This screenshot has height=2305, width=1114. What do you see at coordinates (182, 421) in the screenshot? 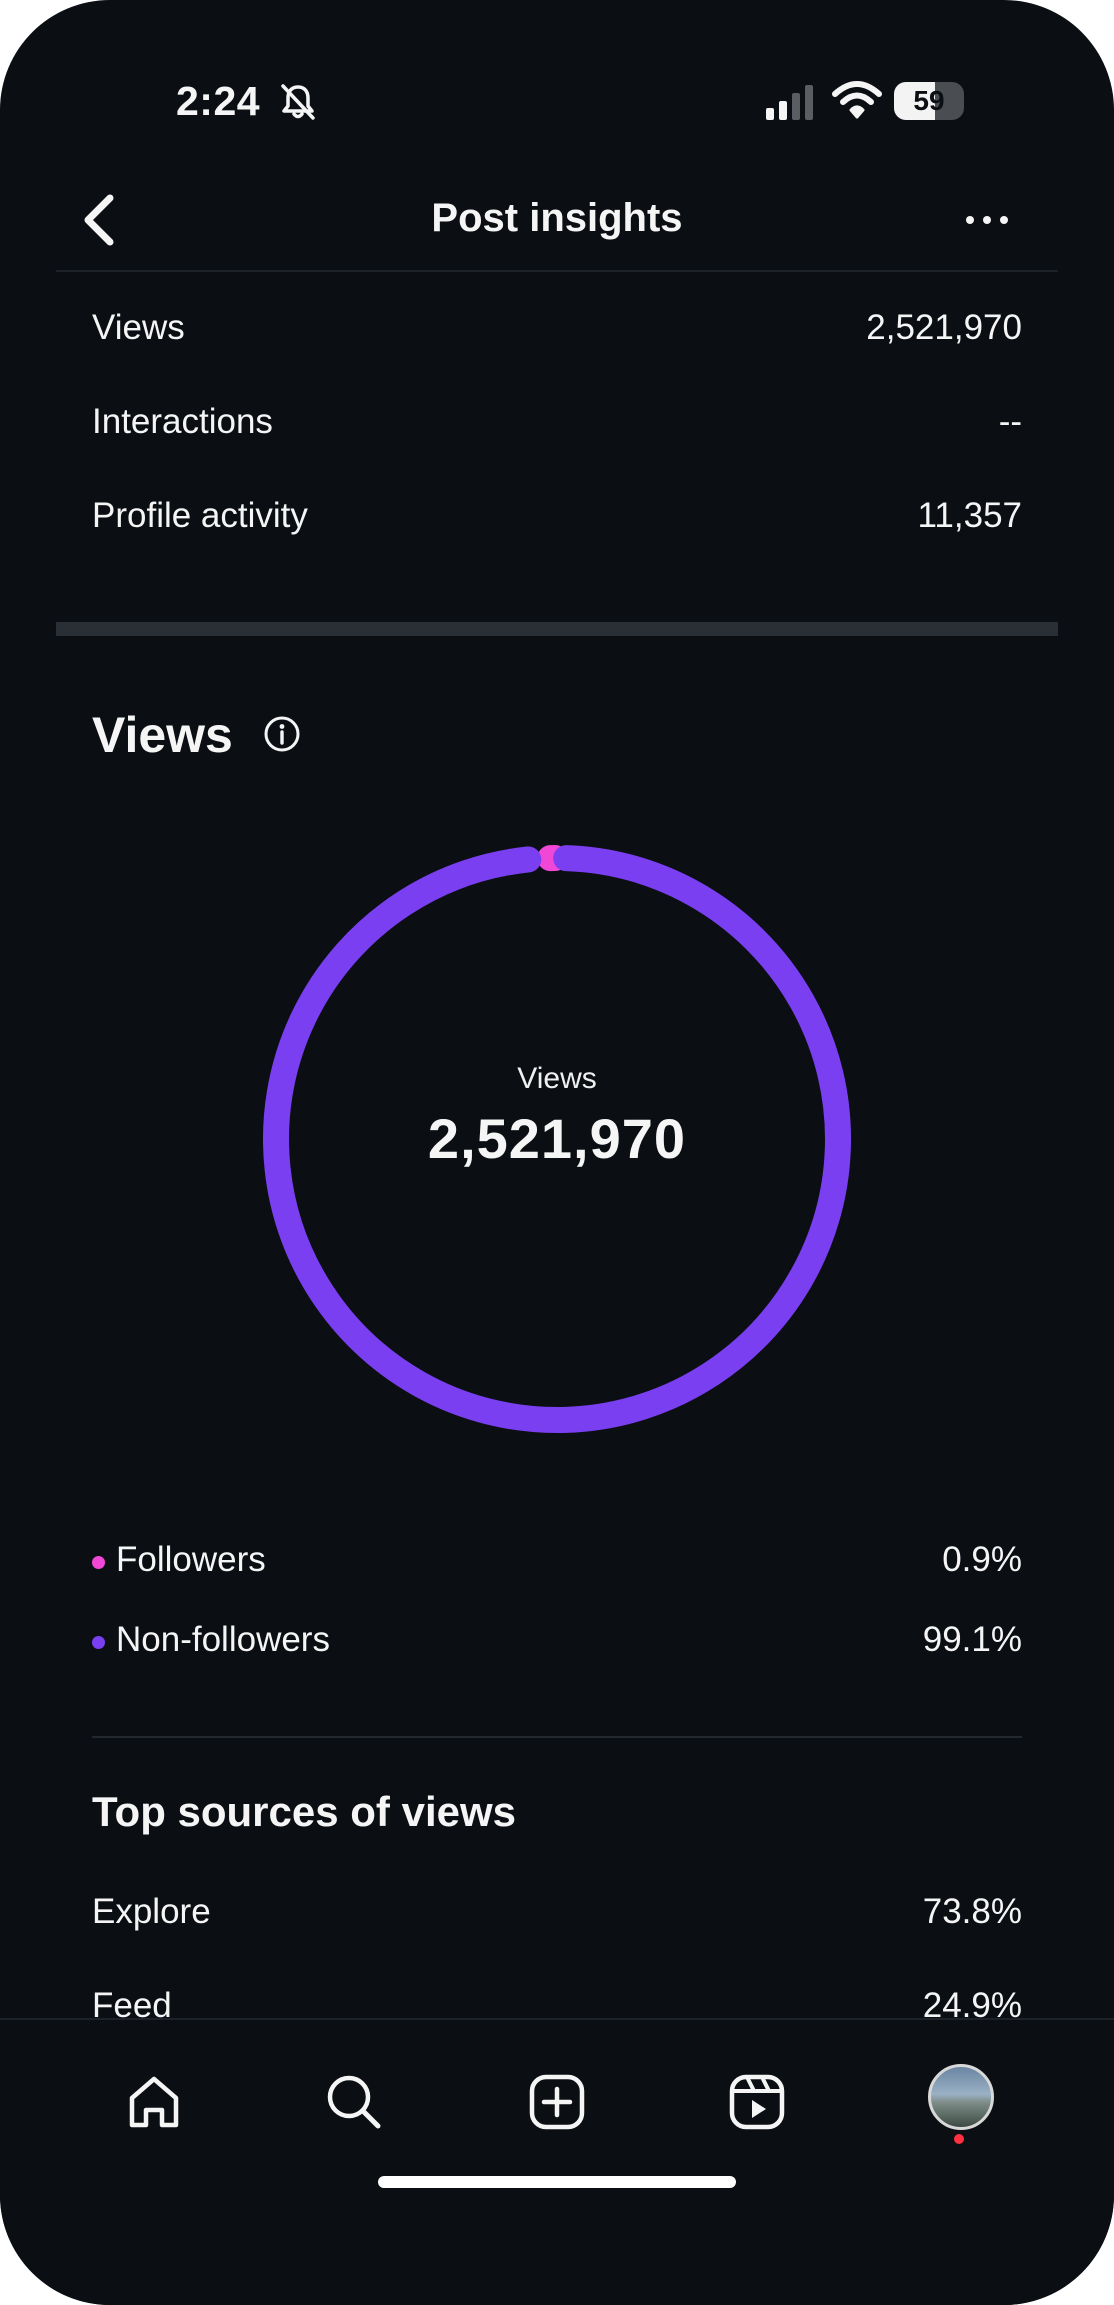
I see `metric-label: Interactions` at bounding box center [182, 421].